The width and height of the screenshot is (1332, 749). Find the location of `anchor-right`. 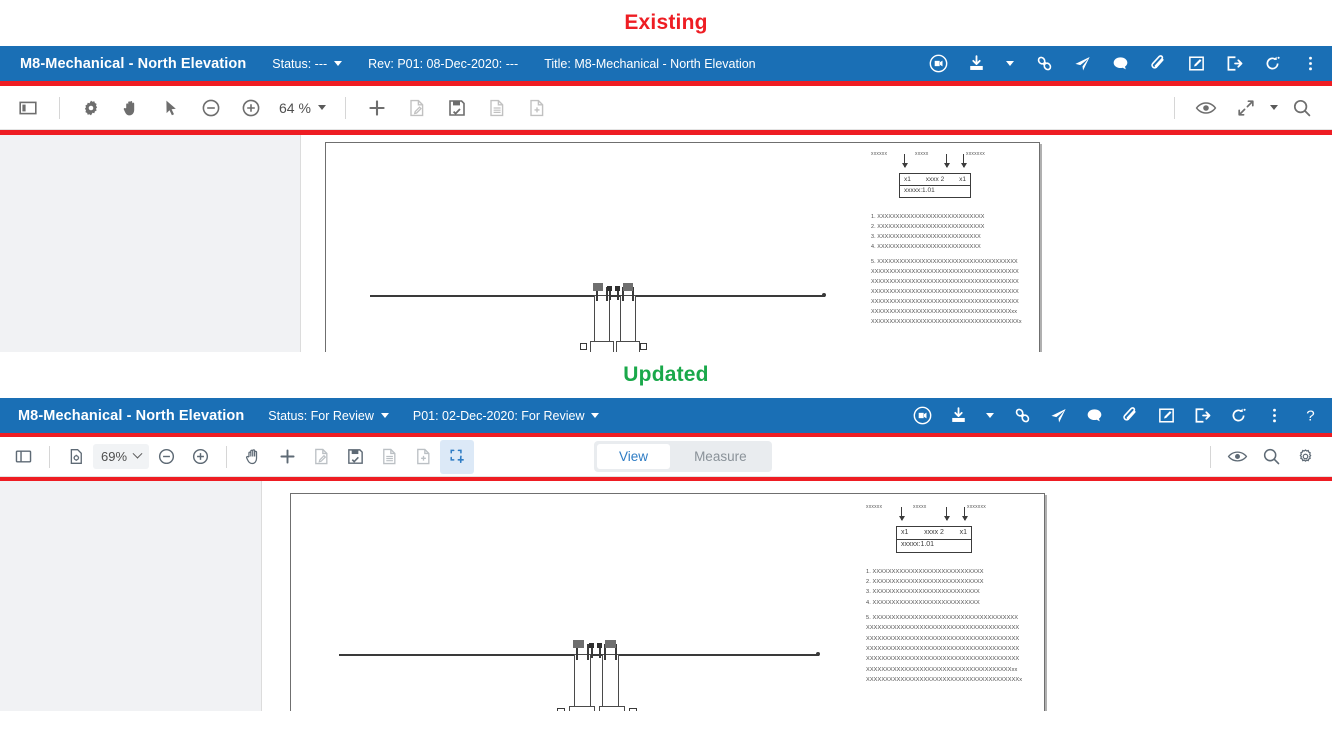

anchor-right is located at coordinates (633, 709).